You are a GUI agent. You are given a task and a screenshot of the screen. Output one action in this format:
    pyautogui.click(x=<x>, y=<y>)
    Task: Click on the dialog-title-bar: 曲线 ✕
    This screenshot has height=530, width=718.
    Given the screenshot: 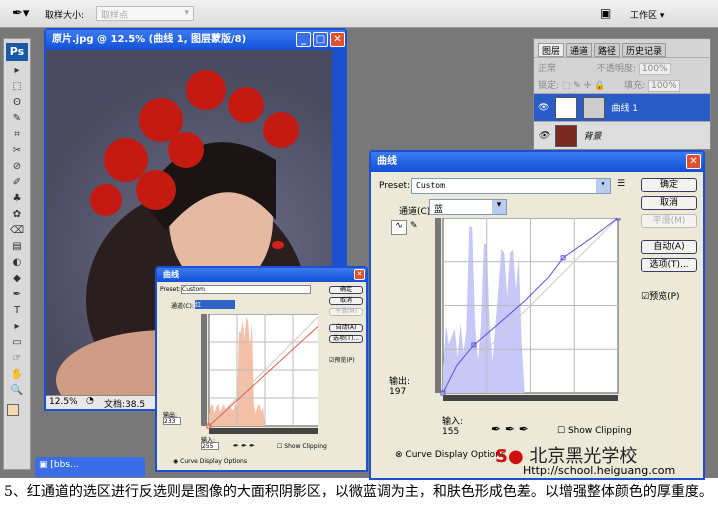 What is the action you would take?
    pyautogui.click(x=537, y=162)
    